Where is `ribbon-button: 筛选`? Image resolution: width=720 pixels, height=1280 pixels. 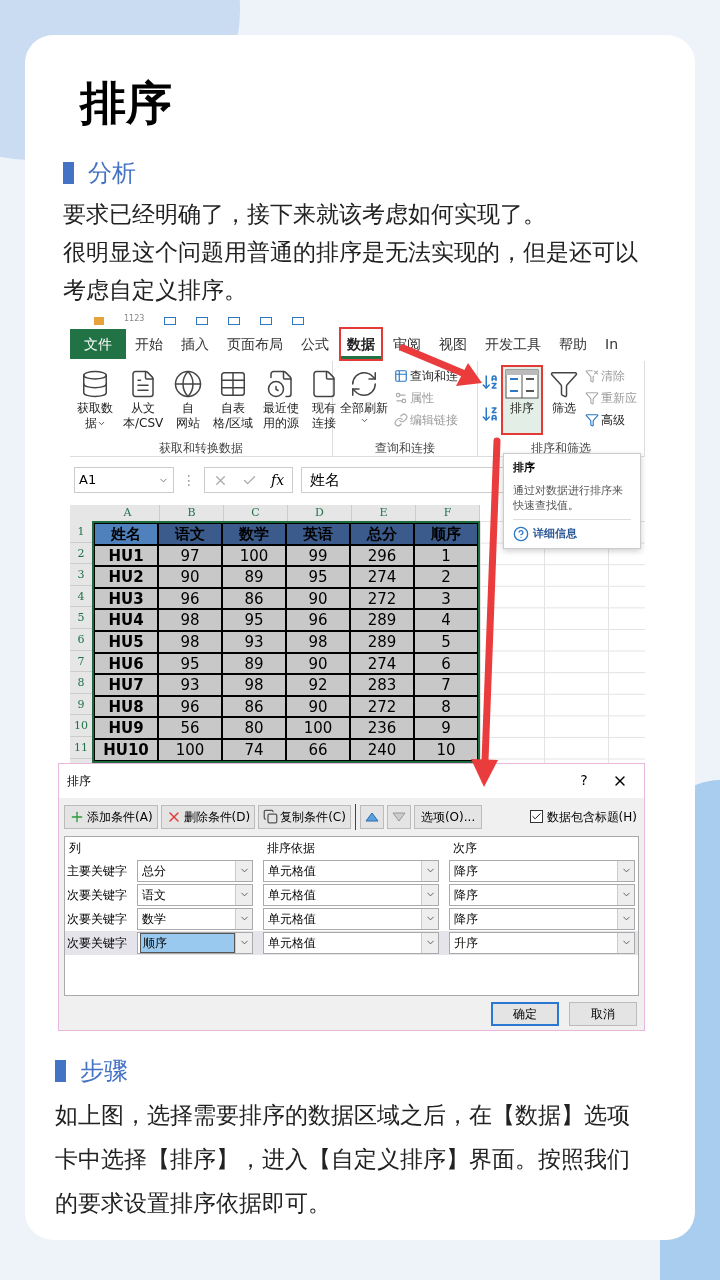
ribbon-button: 筛选 is located at coordinates (564, 400).